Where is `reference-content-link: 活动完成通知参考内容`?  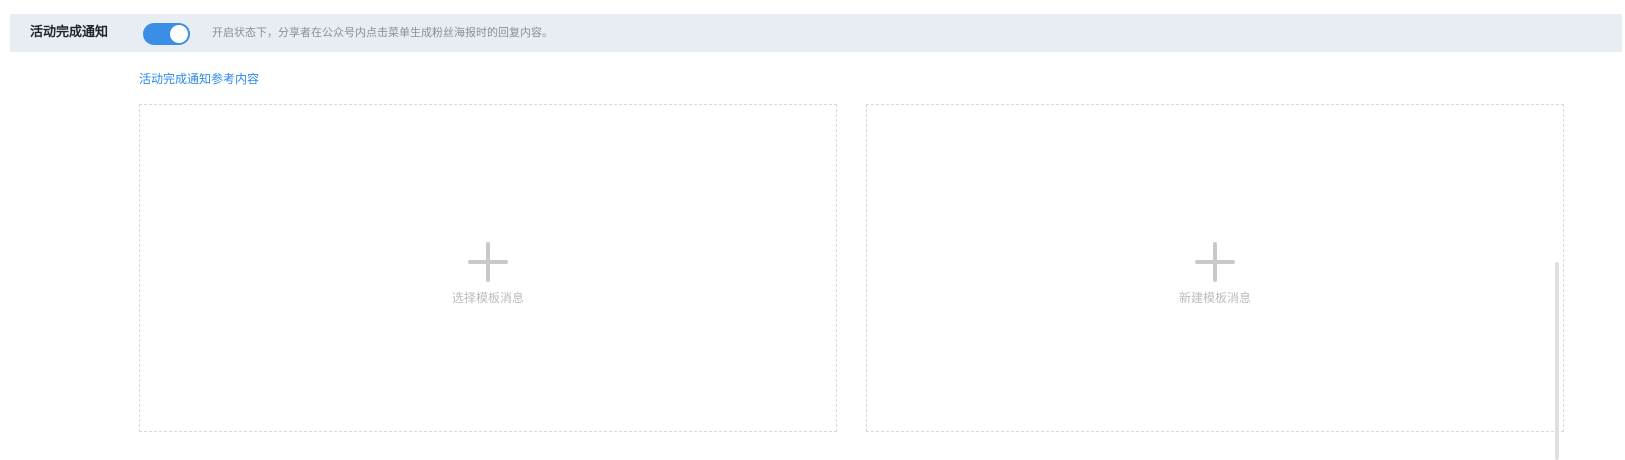 reference-content-link: 活动完成通知参考内容 is located at coordinates (199, 79).